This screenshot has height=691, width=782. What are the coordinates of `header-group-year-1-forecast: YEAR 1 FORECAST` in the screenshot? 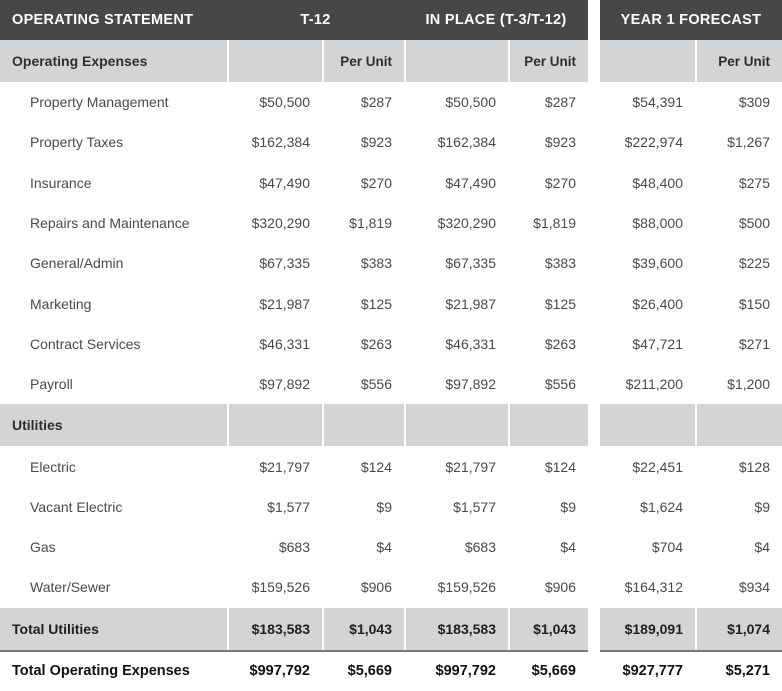 It's located at (691, 20).